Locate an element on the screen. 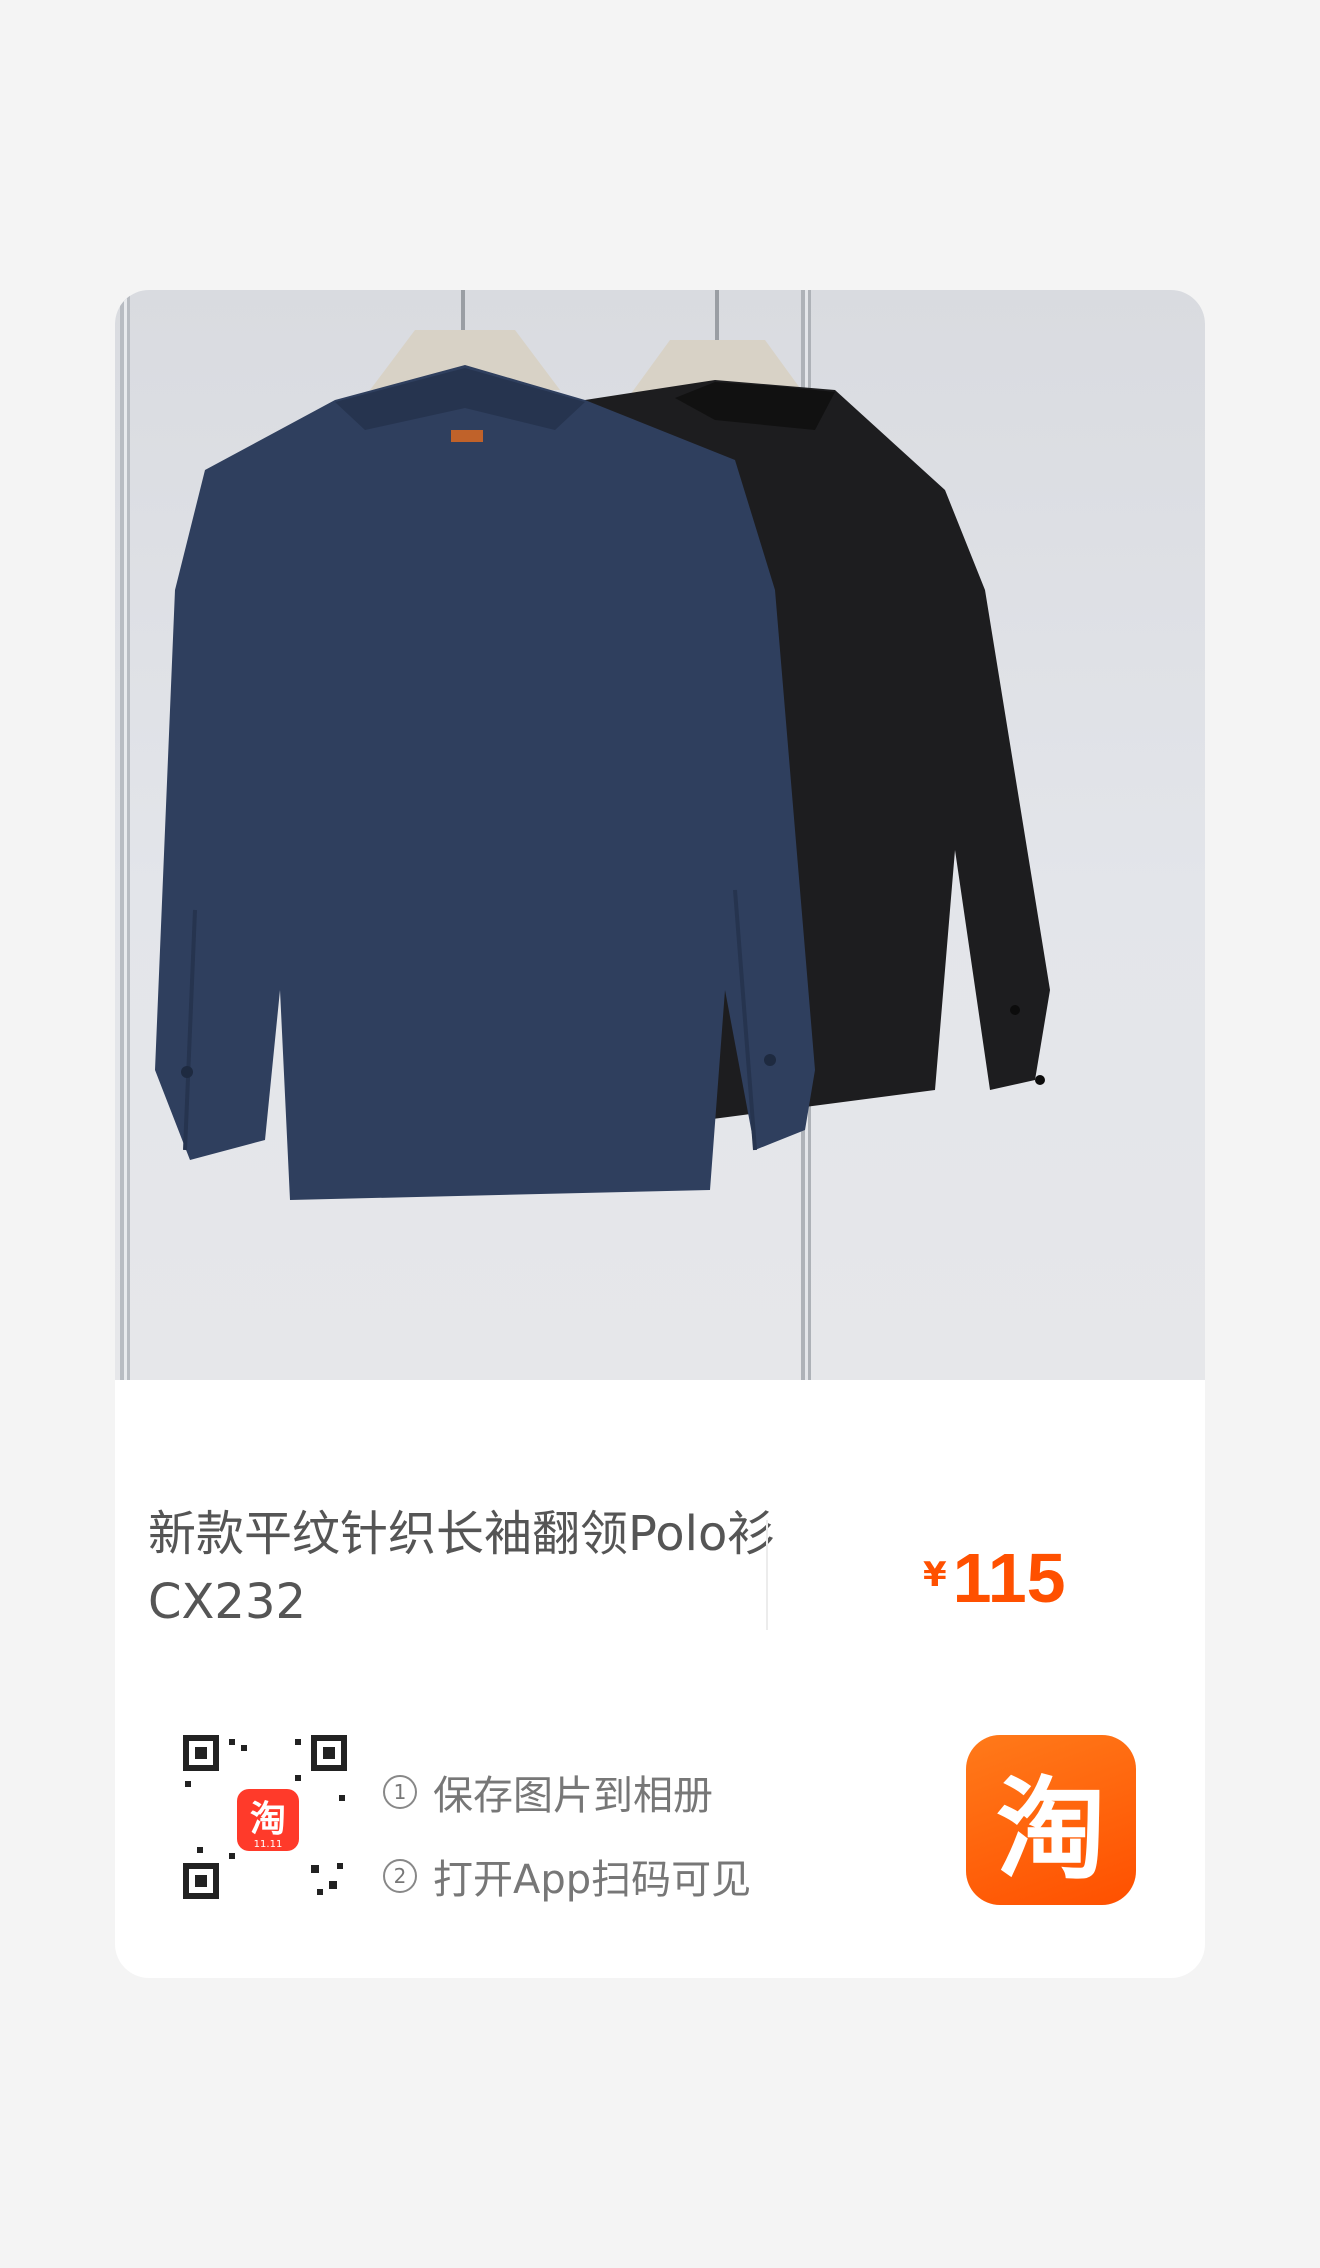  step-text: 保存图片到相册 is located at coordinates (573, 1796).